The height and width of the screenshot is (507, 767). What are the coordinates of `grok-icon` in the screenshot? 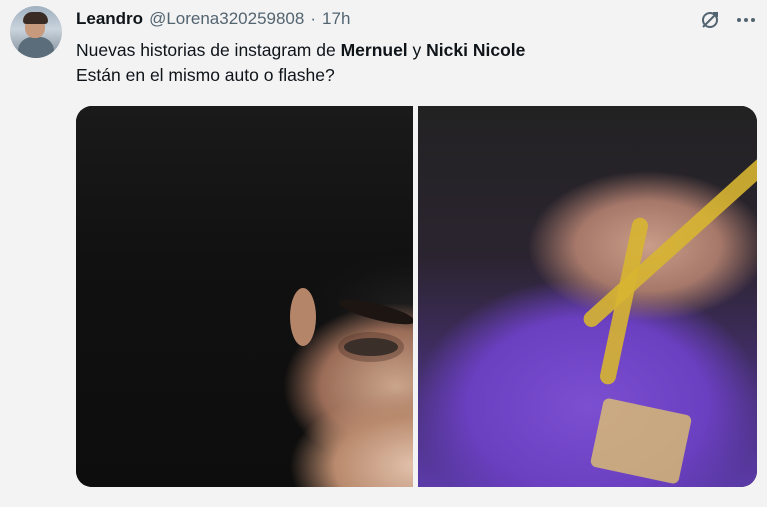 It's located at (710, 20).